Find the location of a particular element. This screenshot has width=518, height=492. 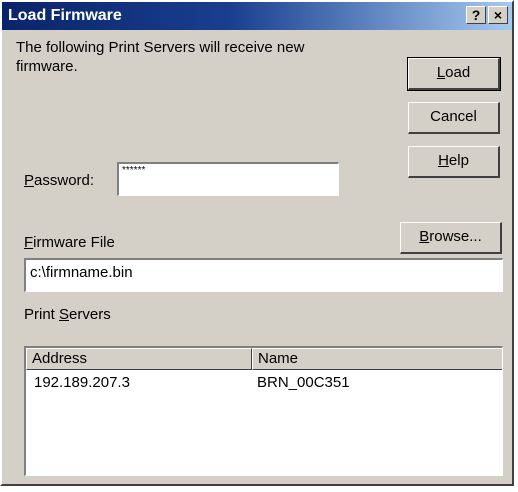

list-item-address: 192.189.207.3 is located at coordinates (82, 382).